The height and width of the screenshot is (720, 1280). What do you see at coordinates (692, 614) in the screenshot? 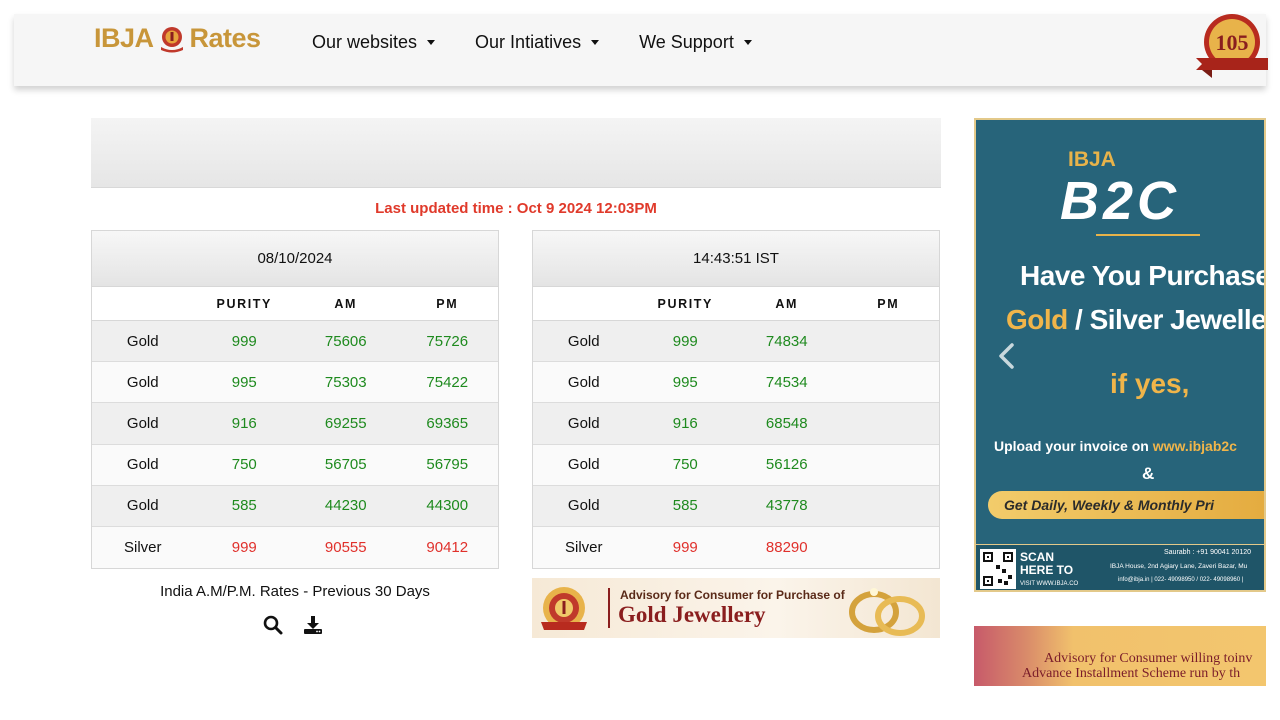
I see `advisory-line-2: Gold Jewellery` at bounding box center [692, 614].